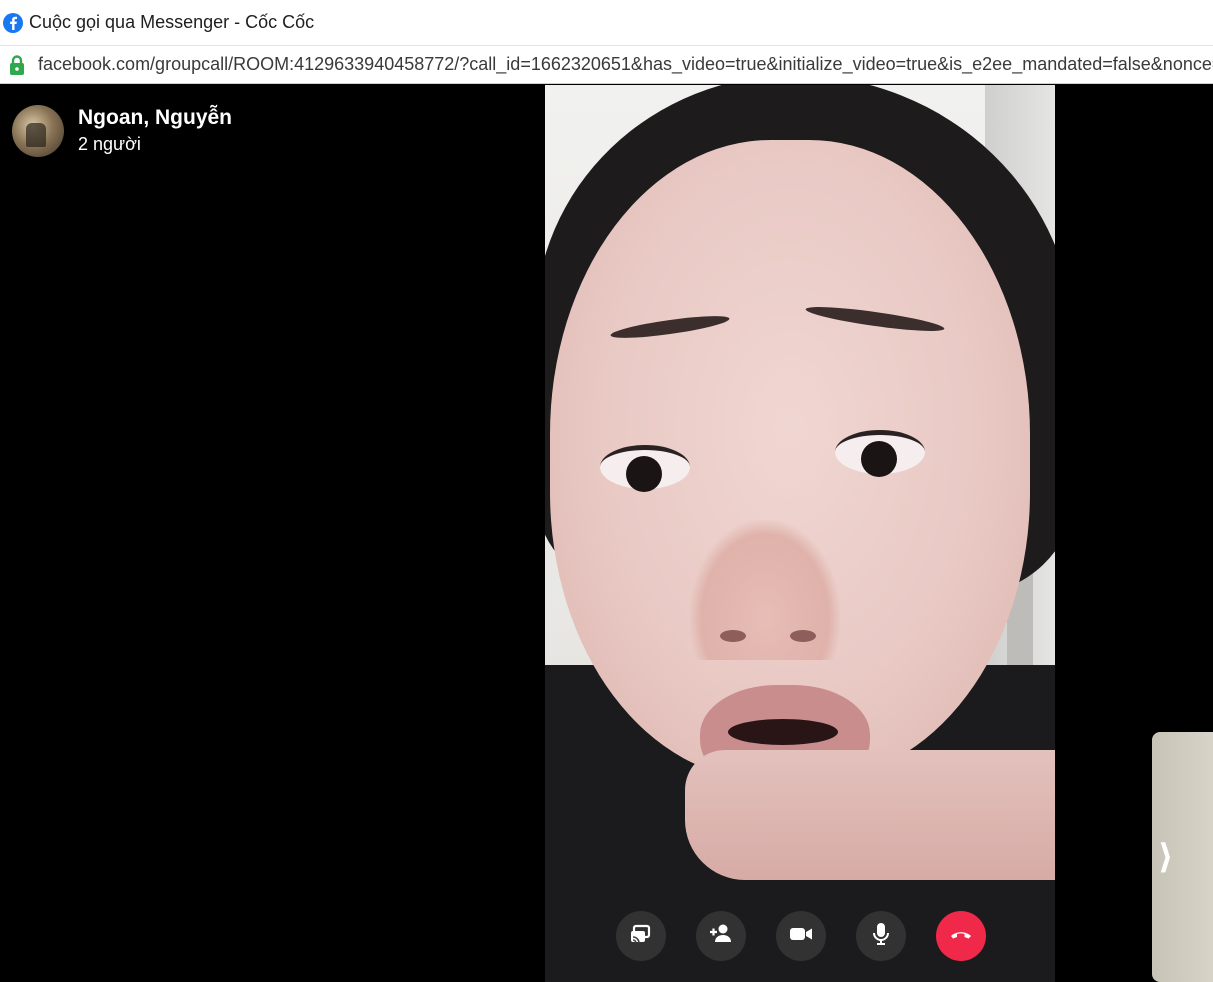 Image resolution: width=1213 pixels, height=982 pixels. What do you see at coordinates (606, 23) in the screenshot?
I see `browser-title-bar: Cuộc gọi qua Messenger - Cốc Cốc` at bounding box center [606, 23].